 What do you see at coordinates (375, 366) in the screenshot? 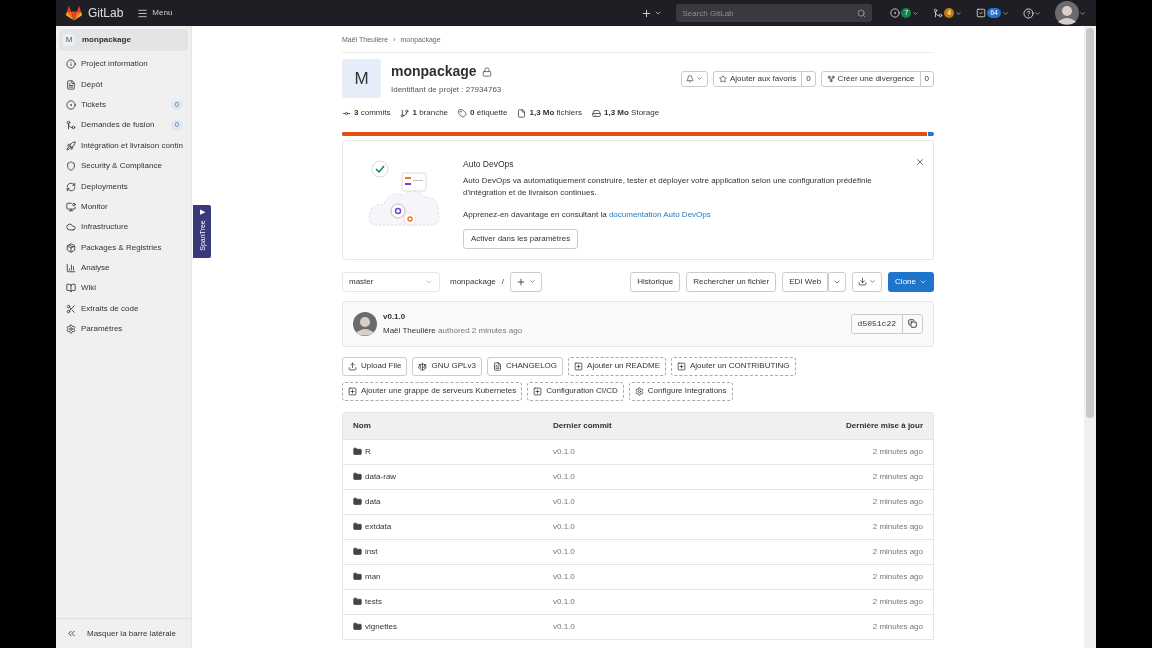
I see `shortcut-button: Upload File` at bounding box center [375, 366].